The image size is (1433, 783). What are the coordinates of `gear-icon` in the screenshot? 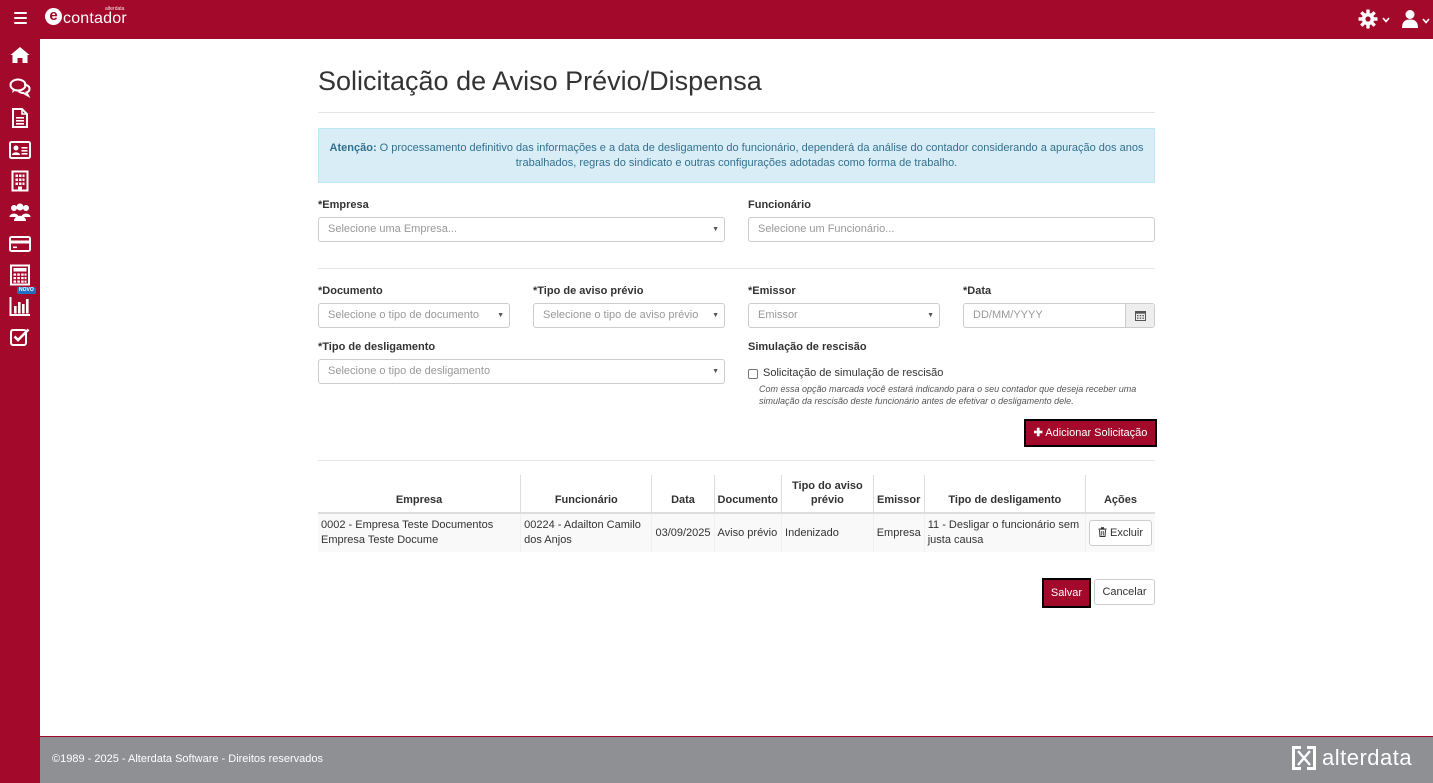 It's located at (1368, 19).